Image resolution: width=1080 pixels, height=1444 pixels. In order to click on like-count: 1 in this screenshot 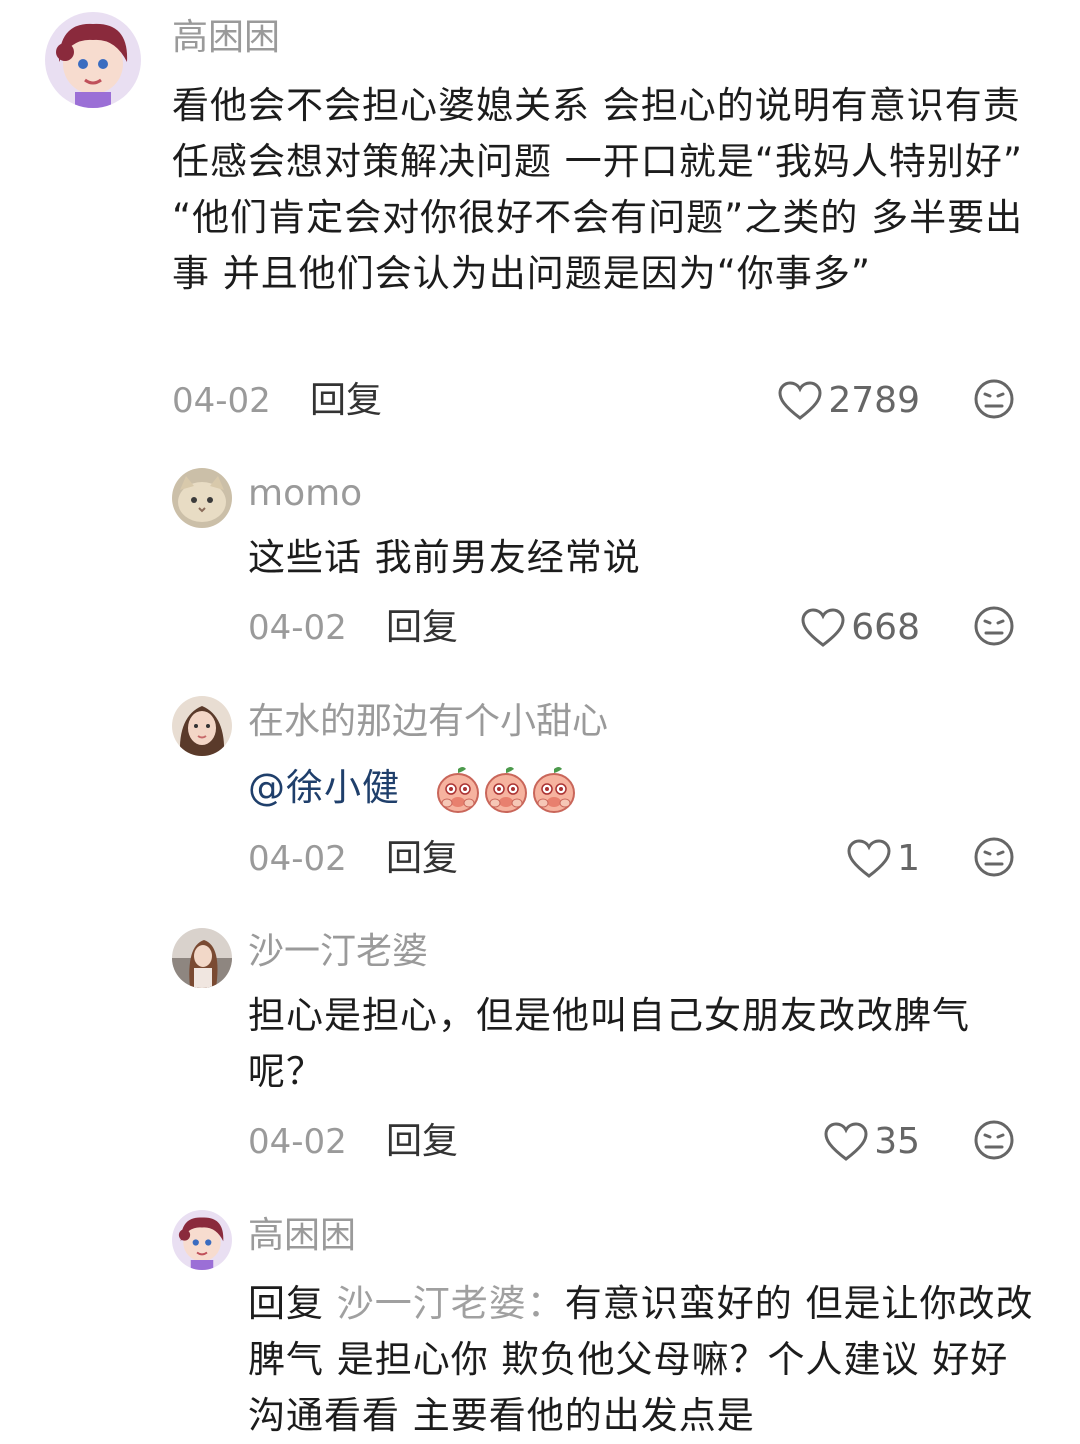, I will do `click(908, 858)`.